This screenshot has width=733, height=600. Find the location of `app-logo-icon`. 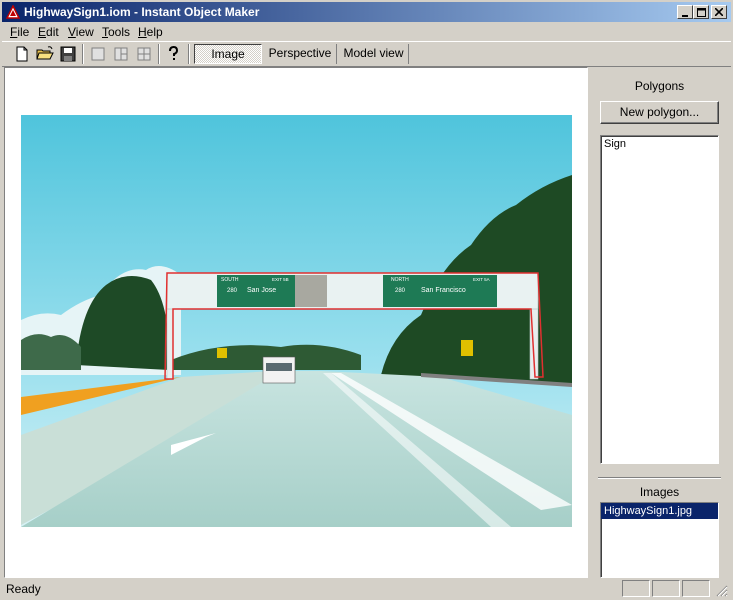

app-logo-icon is located at coordinates (13, 12).